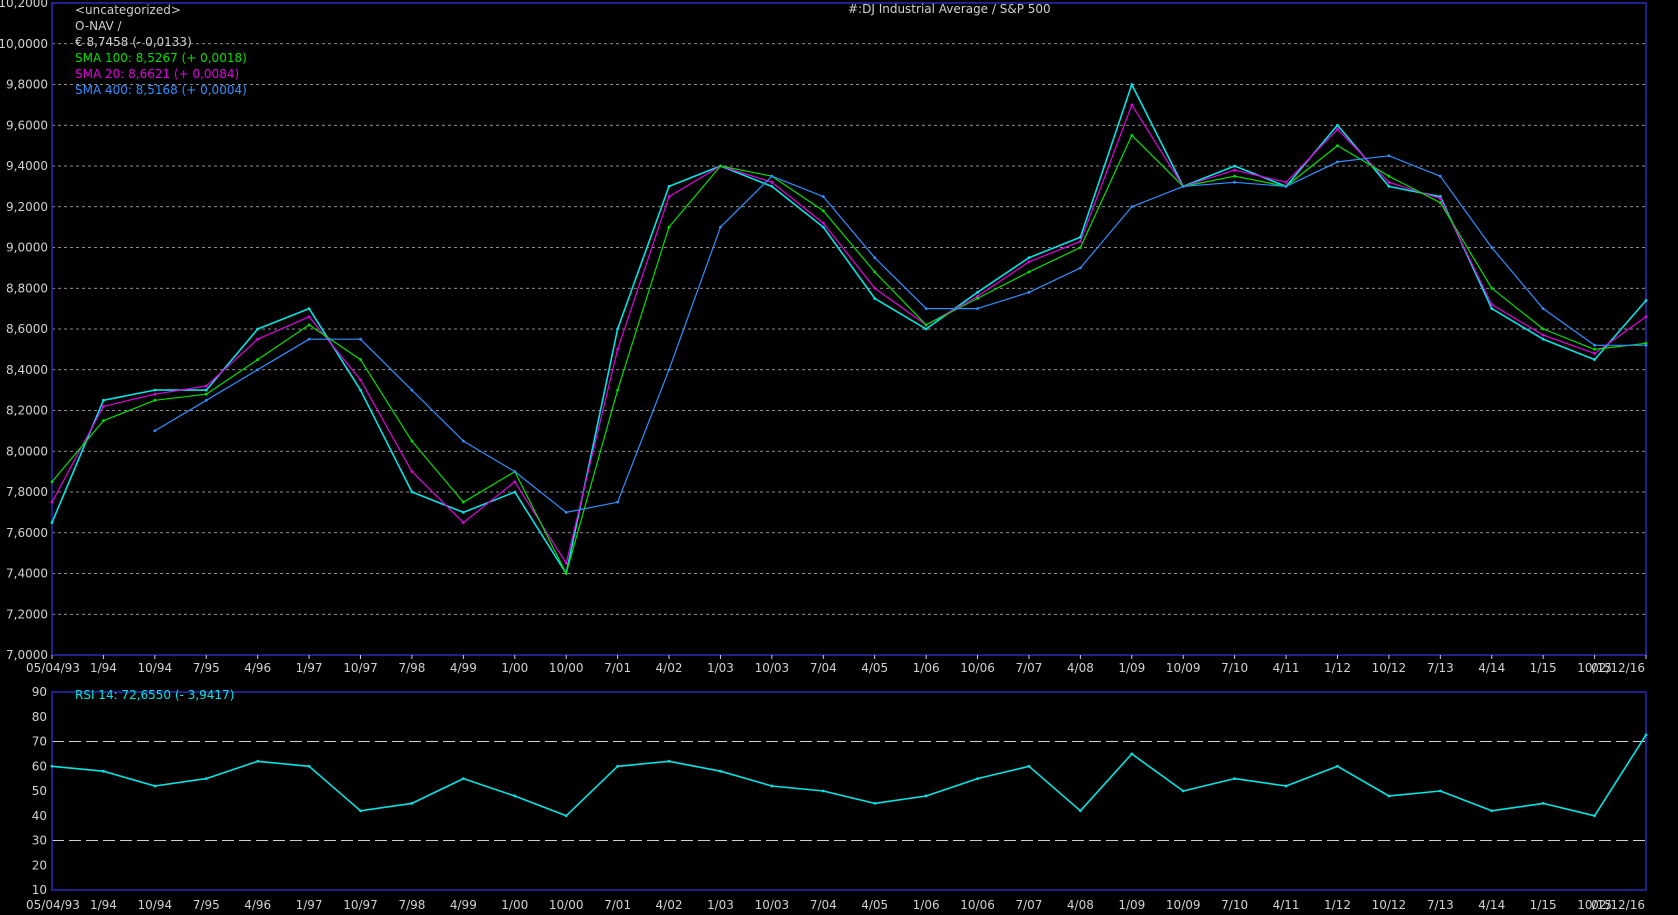 The image size is (1678, 915). I want to click on y-tick-label: 8,8000, so click(27, 288).